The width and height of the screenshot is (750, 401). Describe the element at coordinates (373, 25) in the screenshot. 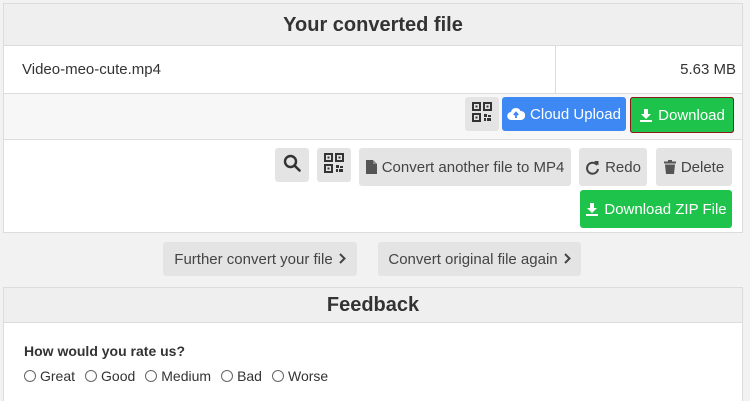

I see `converted-file-title: Your converted file` at that location.